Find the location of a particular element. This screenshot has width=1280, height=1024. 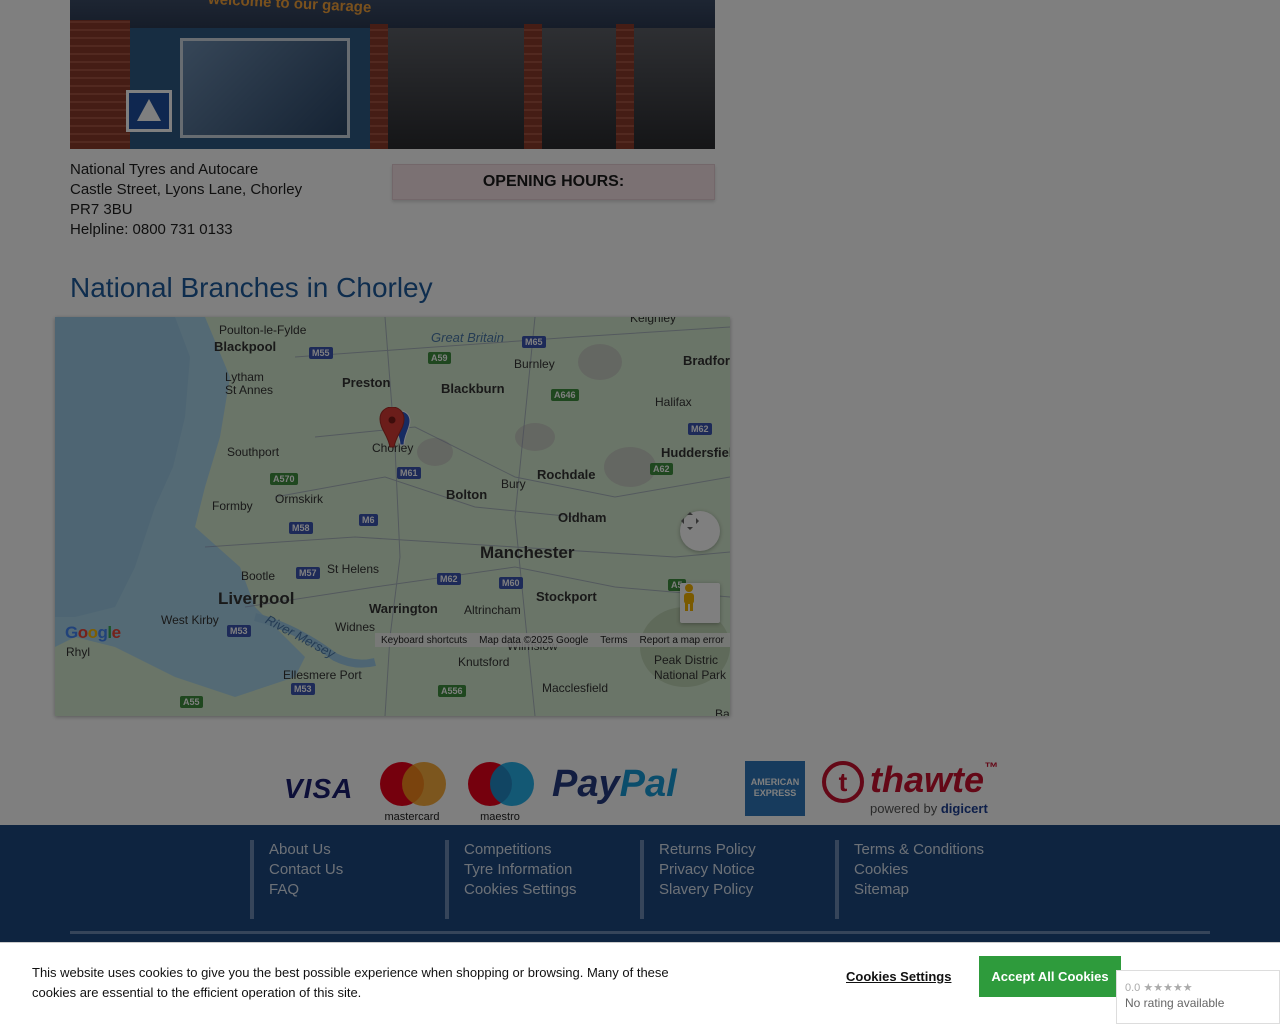

google-rating-badge: 0.0 ★★★★★ No rating available is located at coordinates (1198, 997).